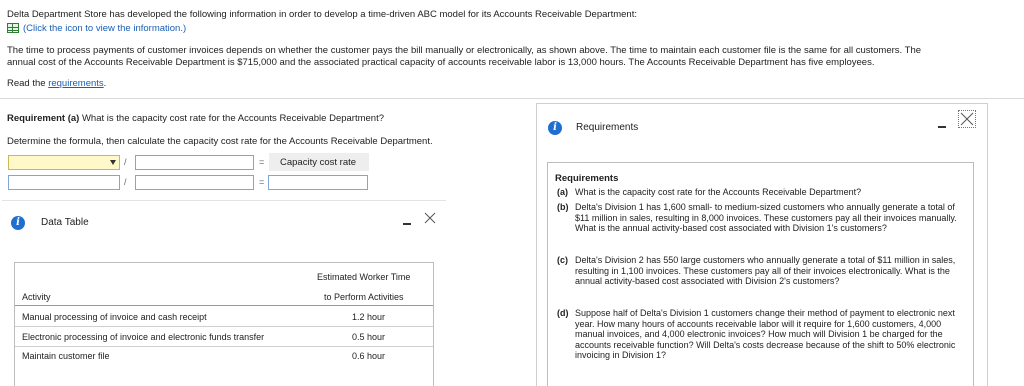 Image resolution: width=1024 pixels, height=386 pixels. What do you see at coordinates (562, 260) in the screenshot?
I see `requirement-tag: (c)` at bounding box center [562, 260].